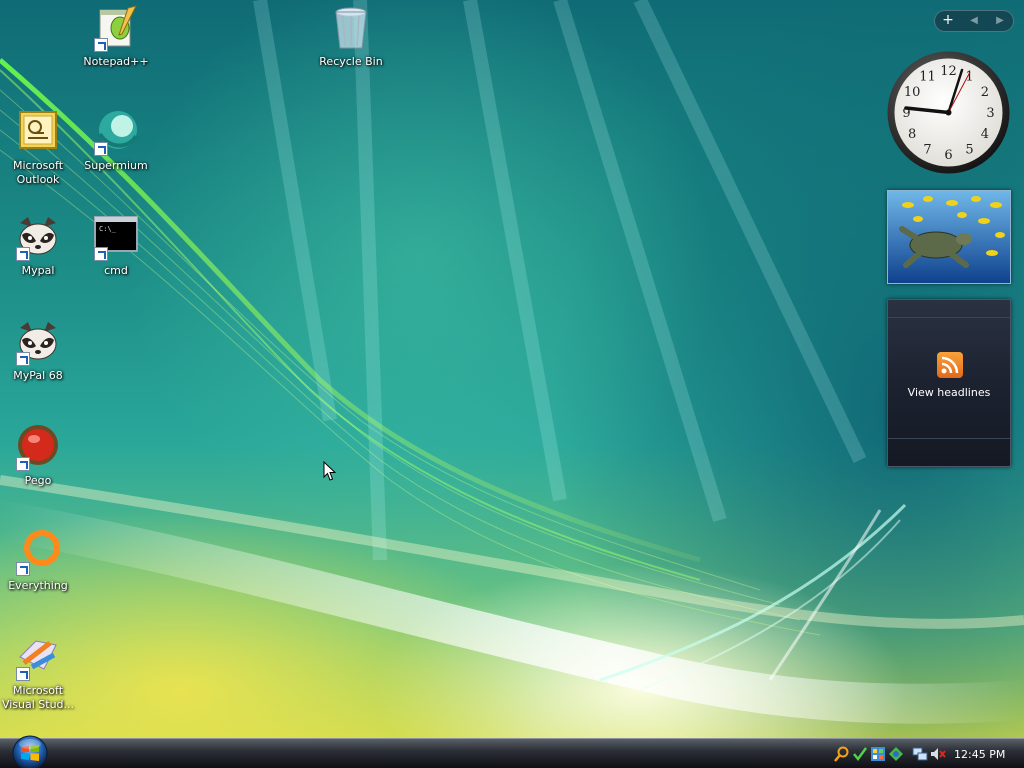 The height and width of the screenshot is (768, 1024). What do you see at coordinates (912, 134) in the screenshot?
I see `clock-numeral: 8` at bounding box center [912, 134].